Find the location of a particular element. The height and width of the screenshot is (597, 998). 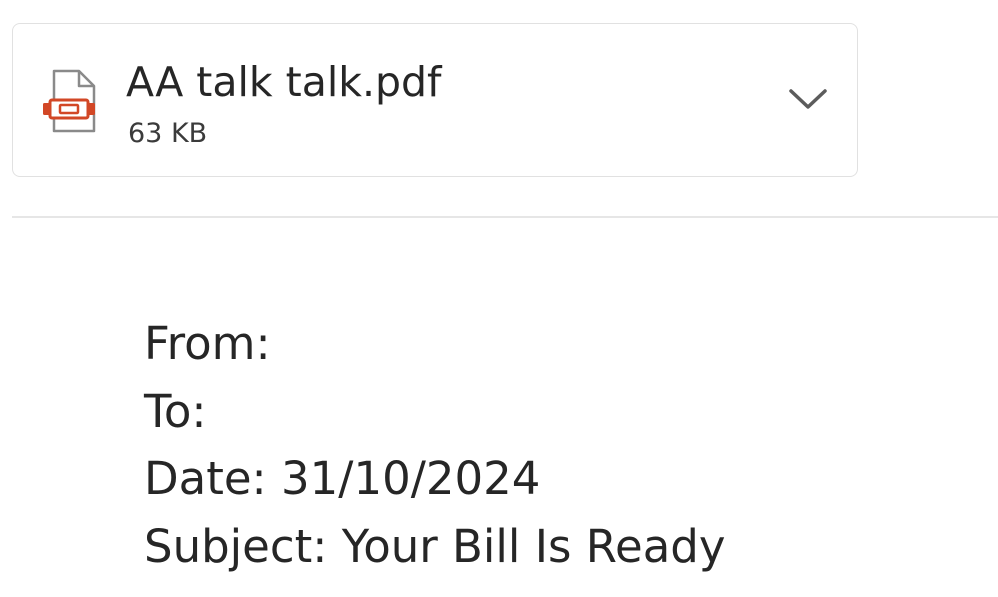

to-line: To: is located at coordinates (175, 411).